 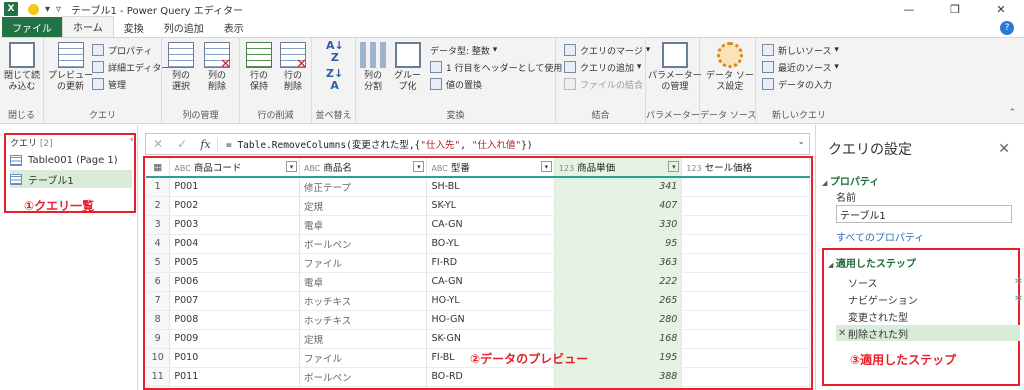 What do you see at coordinates (729, 55) in the screenshot?
I see `gear-icon` at bounding box center [729, 55].